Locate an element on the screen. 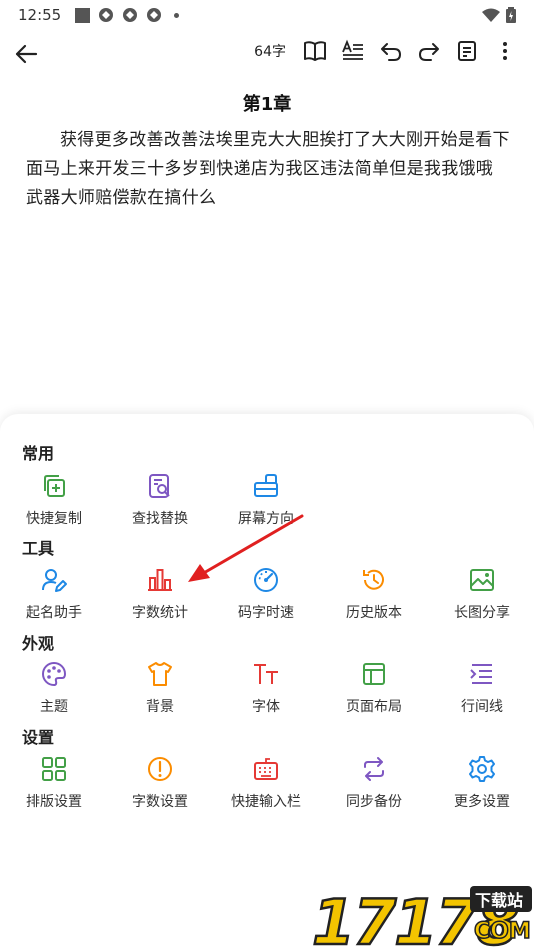 The height and width of the screenshot is (950, 534). history-version-button: 历史版本 is located at coordinates (374, 601).